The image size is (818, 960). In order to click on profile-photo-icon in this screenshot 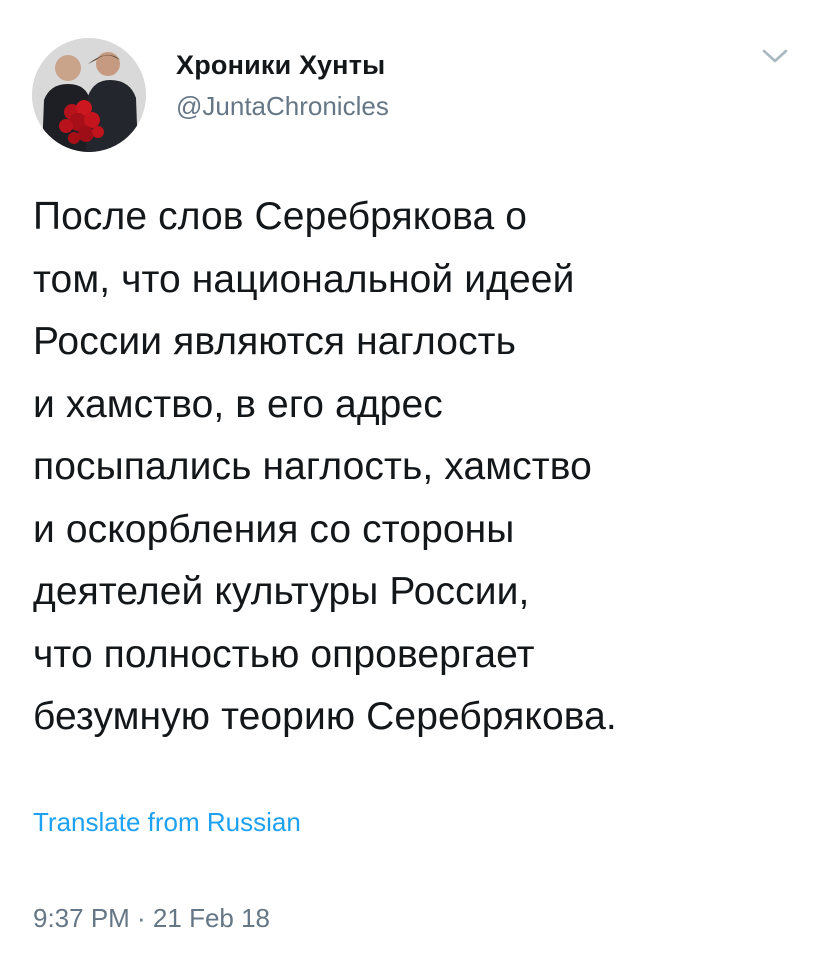, I will do `click(89, 95)`.